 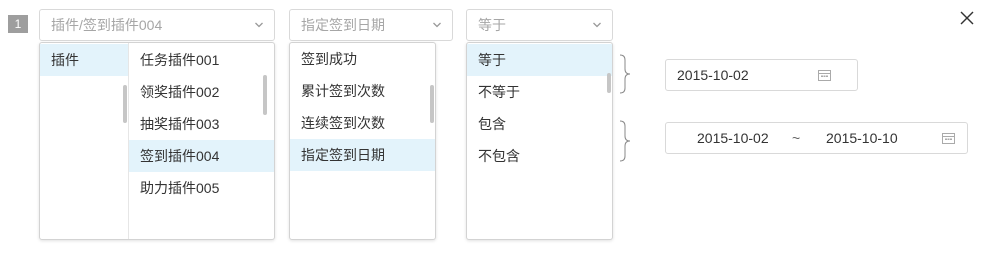 What do you see at coordinates (539, 156) in the screenshot?
I see `operator-option: 不包含` at bounding box center [539, 156].